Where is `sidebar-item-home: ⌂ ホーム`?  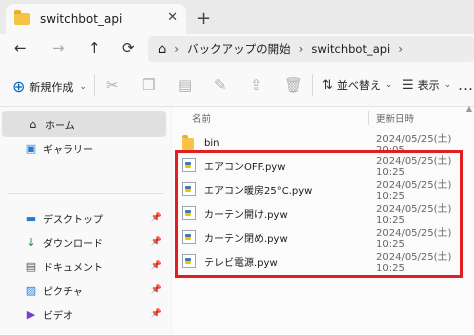
sidebar-item-home: ⌂ ホーム is located at coordinates (84, 124).